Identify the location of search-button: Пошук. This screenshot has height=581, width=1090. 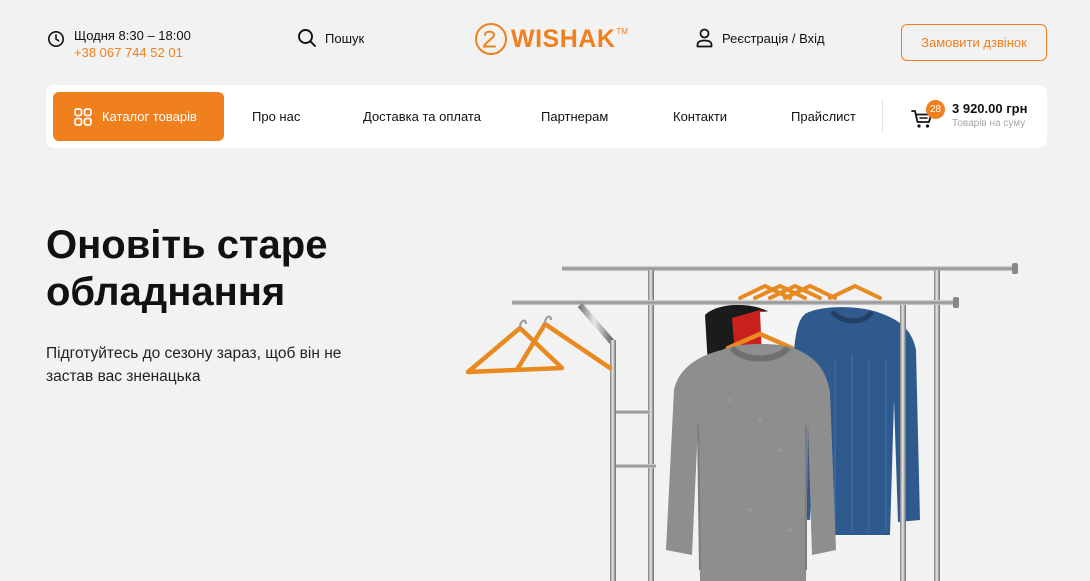
(330, 38).